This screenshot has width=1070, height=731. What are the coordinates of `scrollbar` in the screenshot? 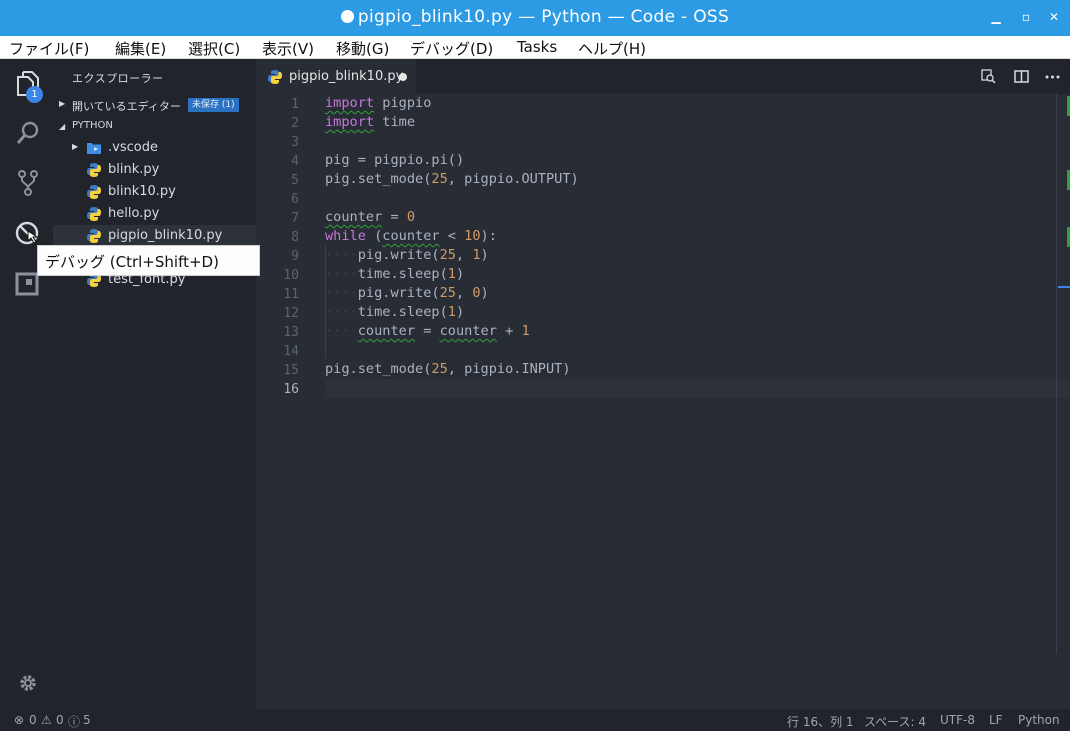 It's located at (1056, 374).